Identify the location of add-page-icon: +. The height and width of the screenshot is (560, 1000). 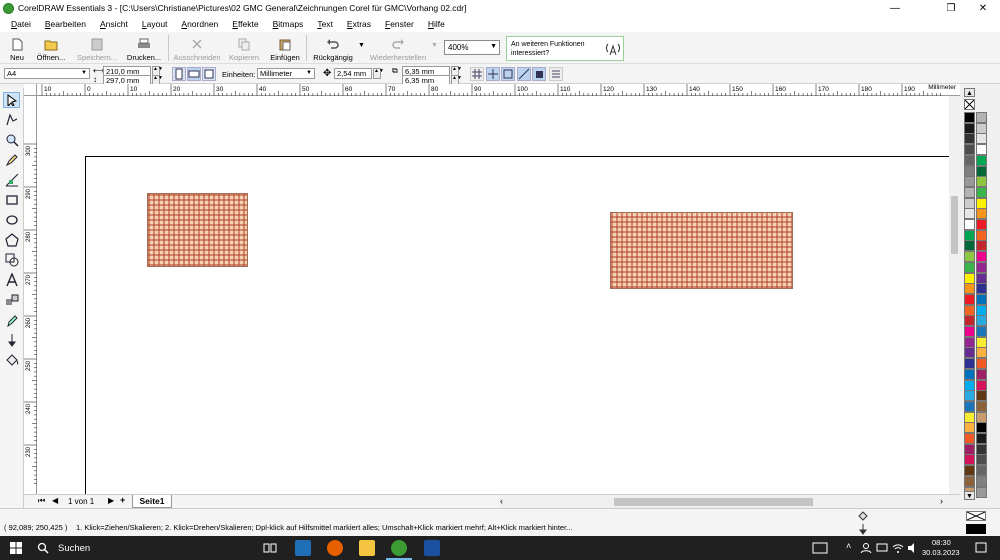
(122, 500).